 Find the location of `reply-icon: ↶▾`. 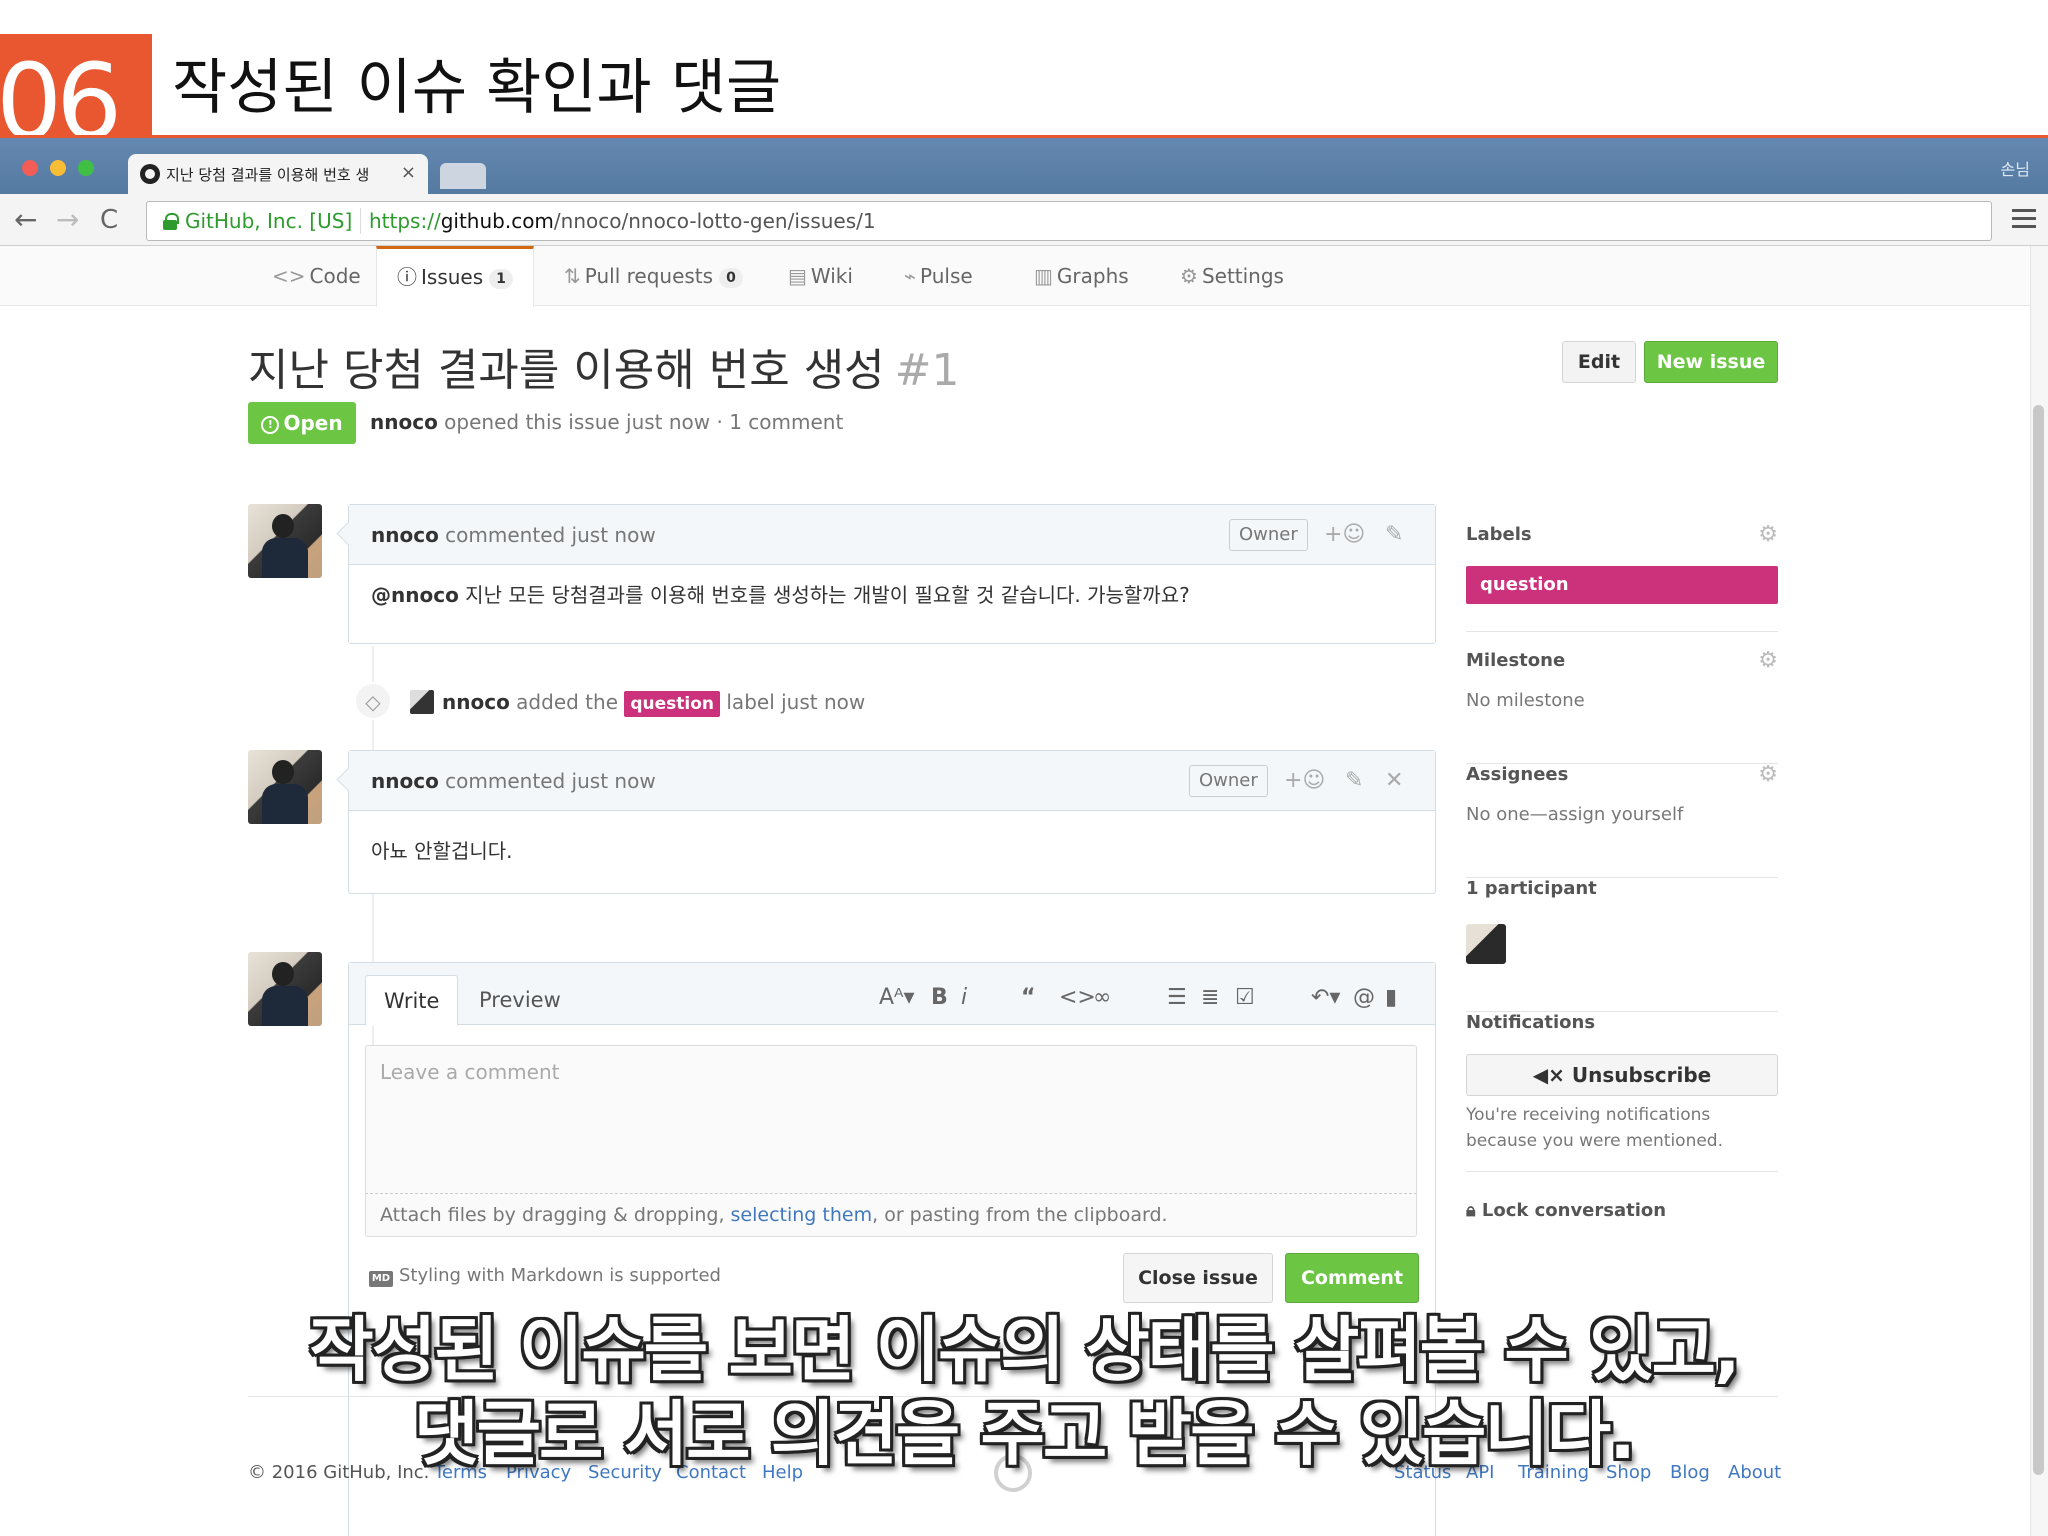

reply-icon: ↶▾ is located at coordinates (1325, 998).